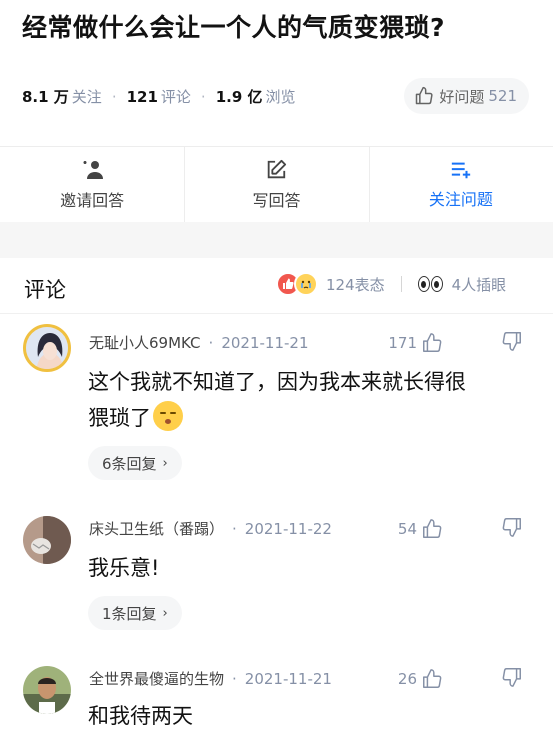 This screenshot has width=553, height=736. I want to click on question-stats: 8.1 万 关注 · 121 评论 · 1.9 亿 浏览, so click(159, 96).